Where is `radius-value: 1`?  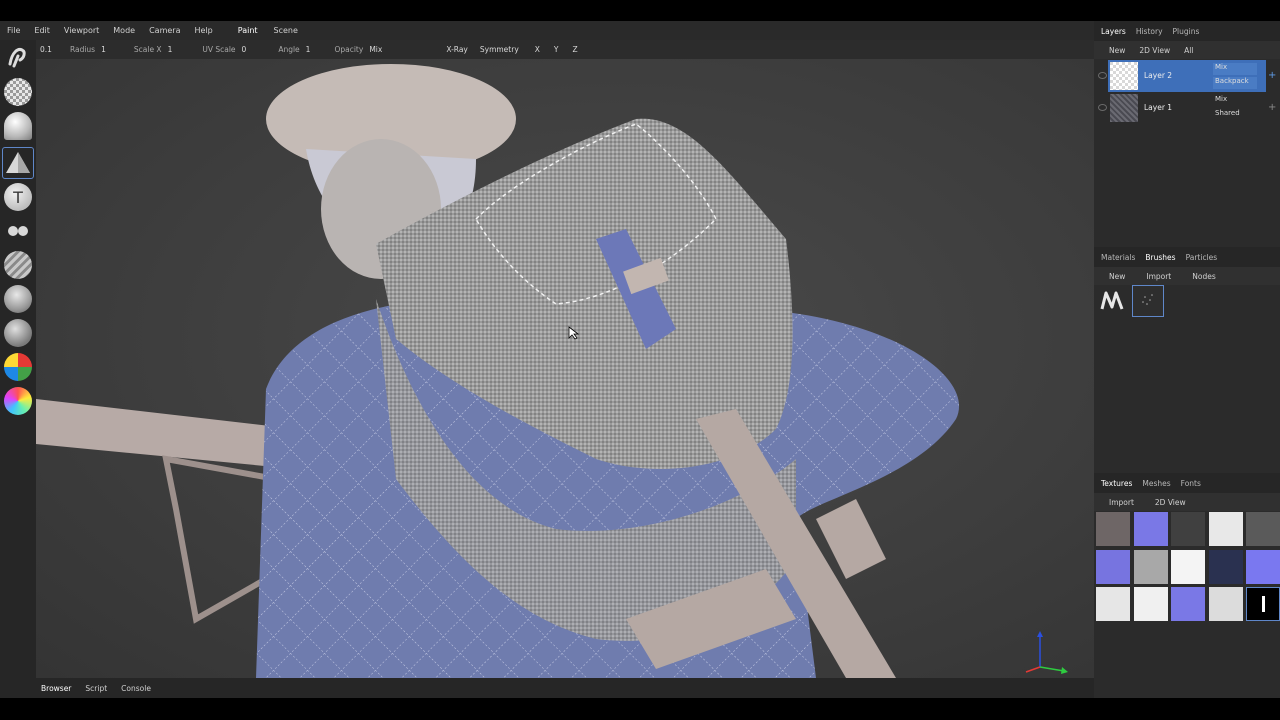 radius-value: 1 is located at coordinates (114, 49).